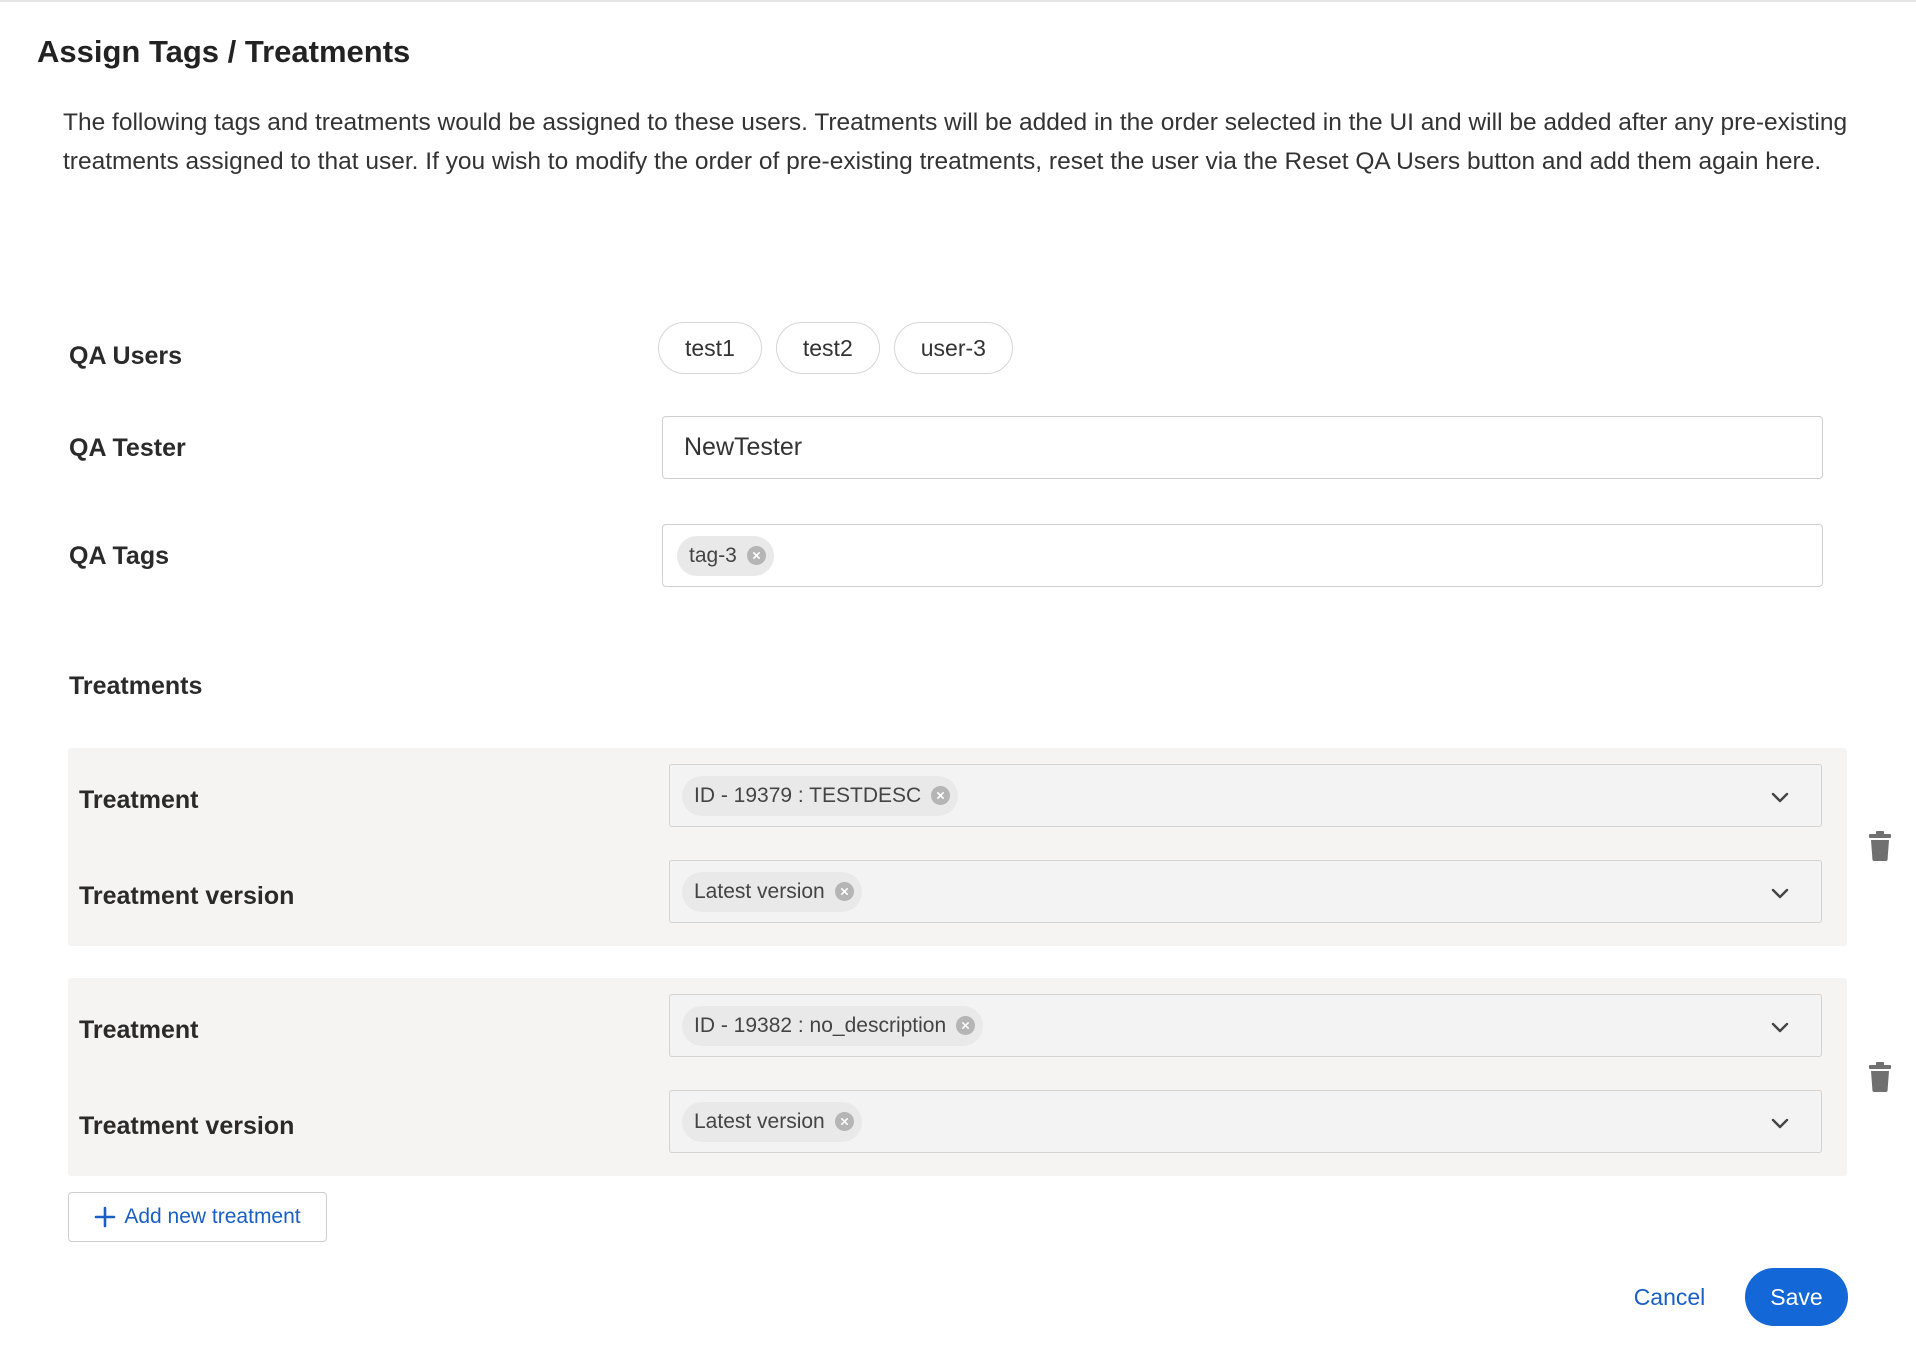 Image resolution: width=1916 pixels, height=1353 pixels. What do you see at coordinates (126, 356) in the screenshot?
I see `qa-users-label: QA Users` at bounding box center [126, 356].